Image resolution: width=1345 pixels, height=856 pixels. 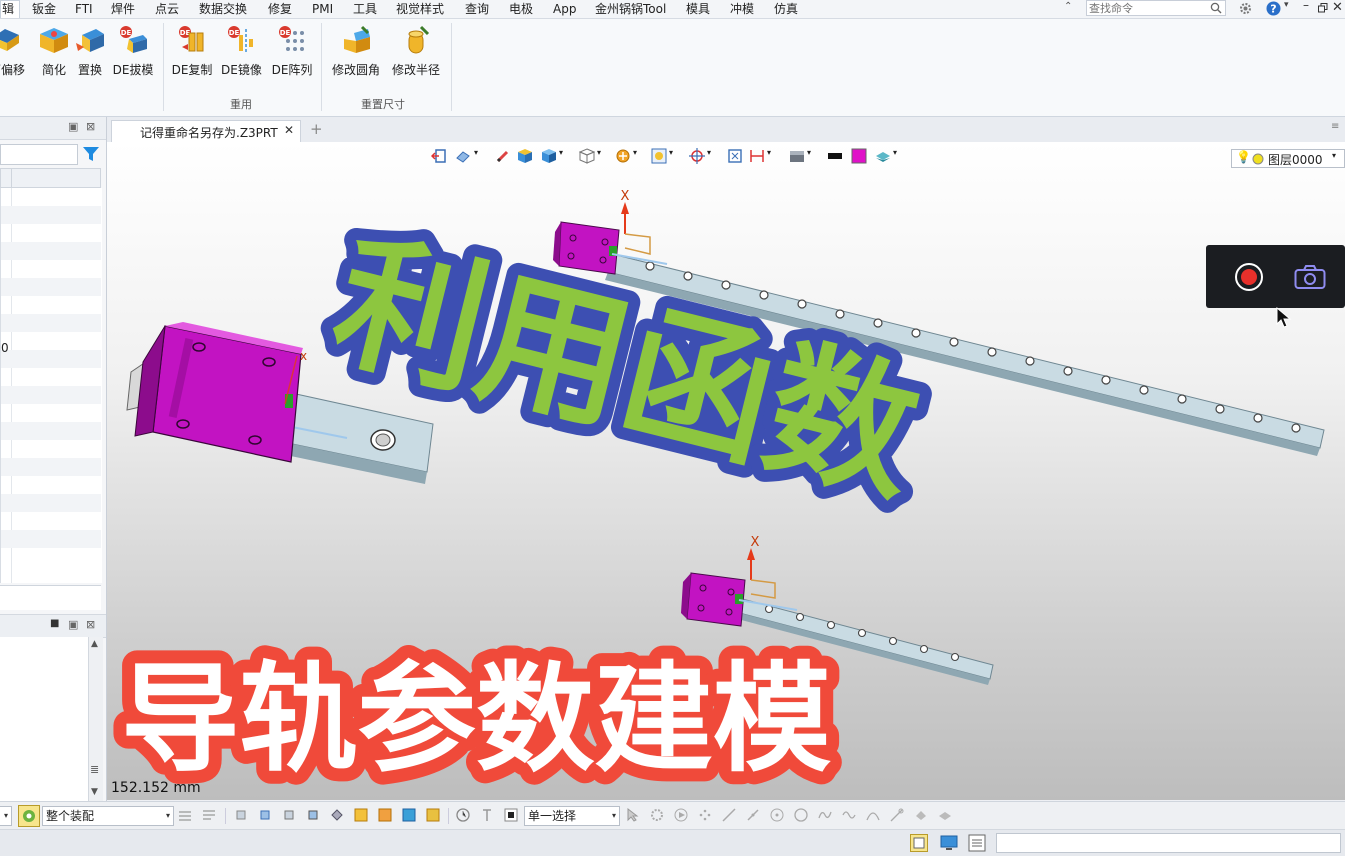 What do you see at coordinates (95, 719) in the screenshot?
I see `lower-panel-scrollbar: ▲ ≣ ▼` at bounding box center [95, 719].